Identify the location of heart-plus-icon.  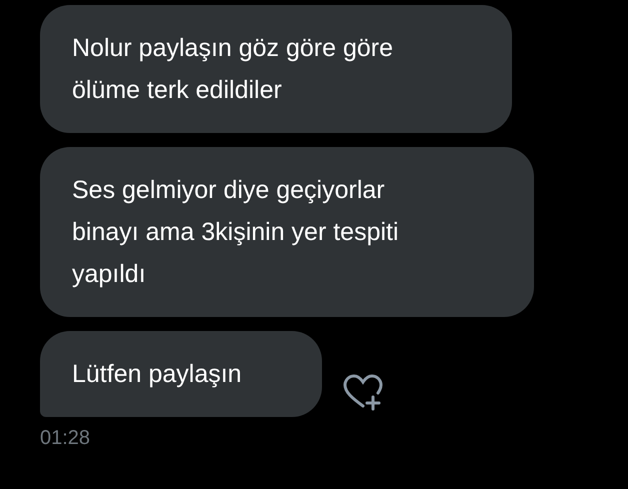
(363, 392).